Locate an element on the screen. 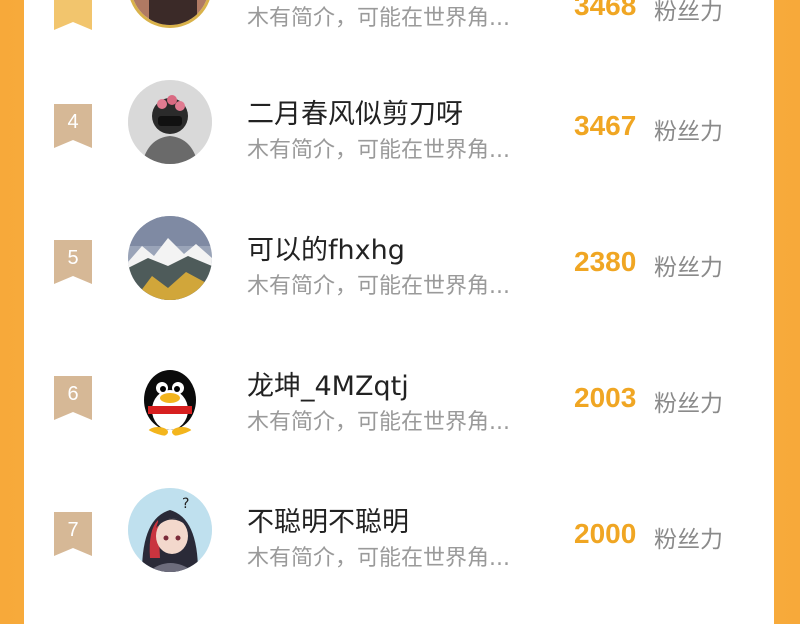 The width and height of the screenshot is (800, 624). masked-person-avatar-icon is located at coordinates (170, 122).